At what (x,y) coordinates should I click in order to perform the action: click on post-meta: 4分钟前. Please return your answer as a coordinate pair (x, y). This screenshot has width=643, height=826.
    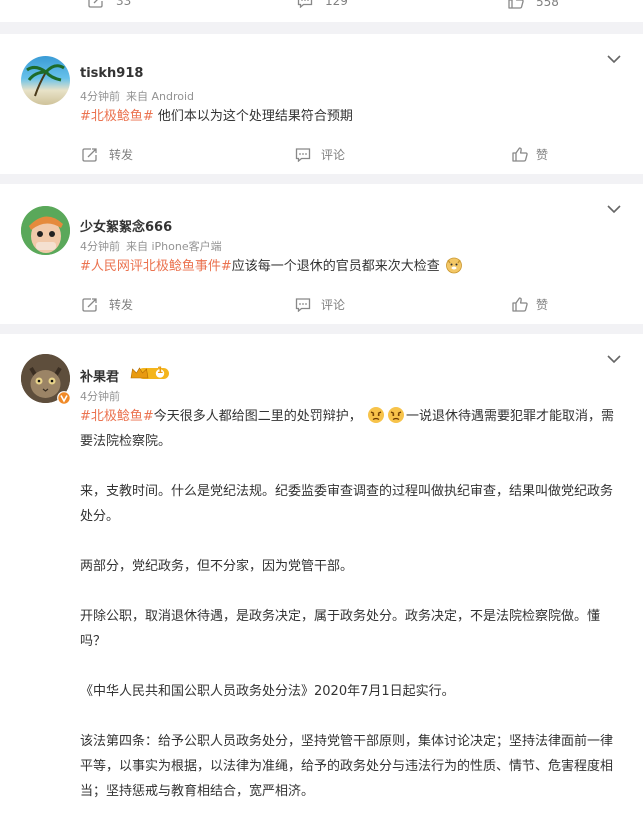
    Looking at the image, I should click on (100, 396).